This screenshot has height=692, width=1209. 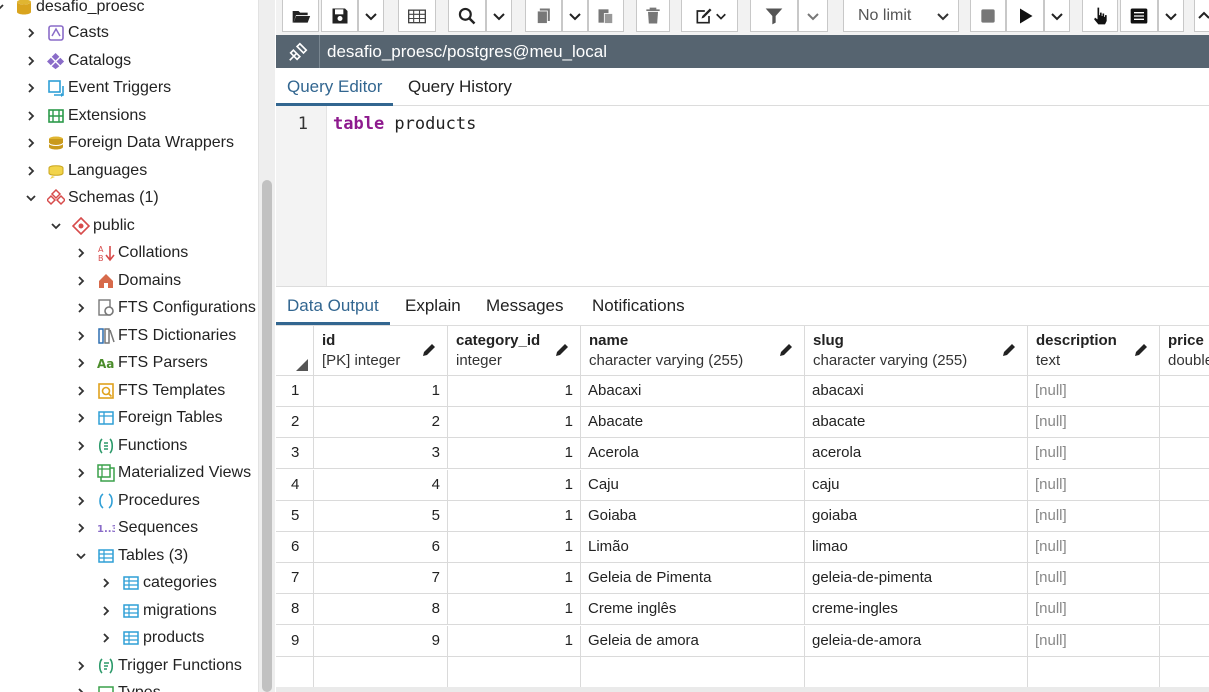 What do you see at coordinates (371, 16) in the screenshot?
I see `save-options-dropdown` at bounding box center [371, 16].